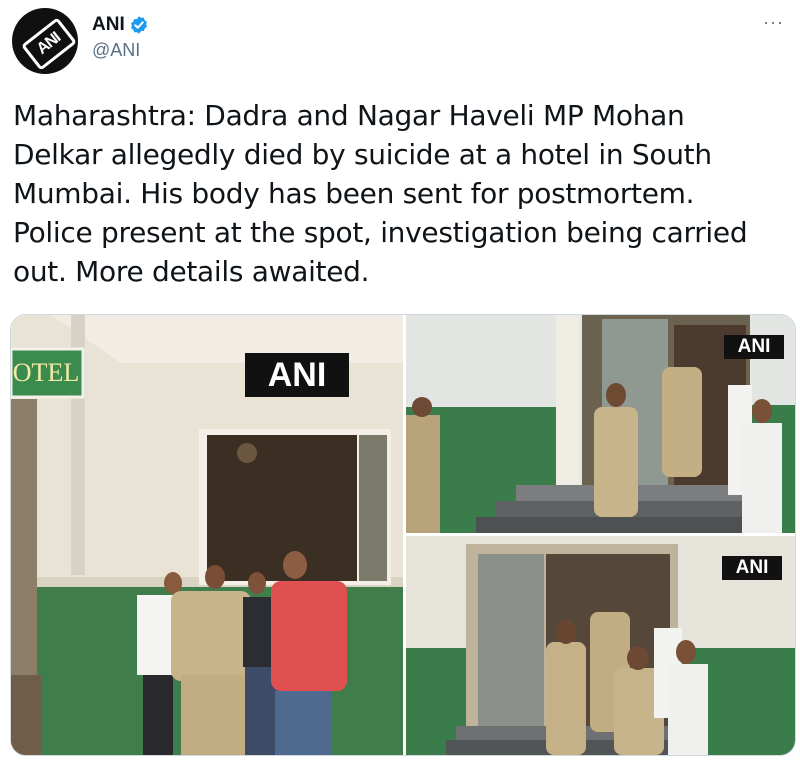 The width and height of the screenshot is (800, 780). Describe the element at coordinates (116, 50) in the screenshot. I see `user-handle: @ANI` at that location.